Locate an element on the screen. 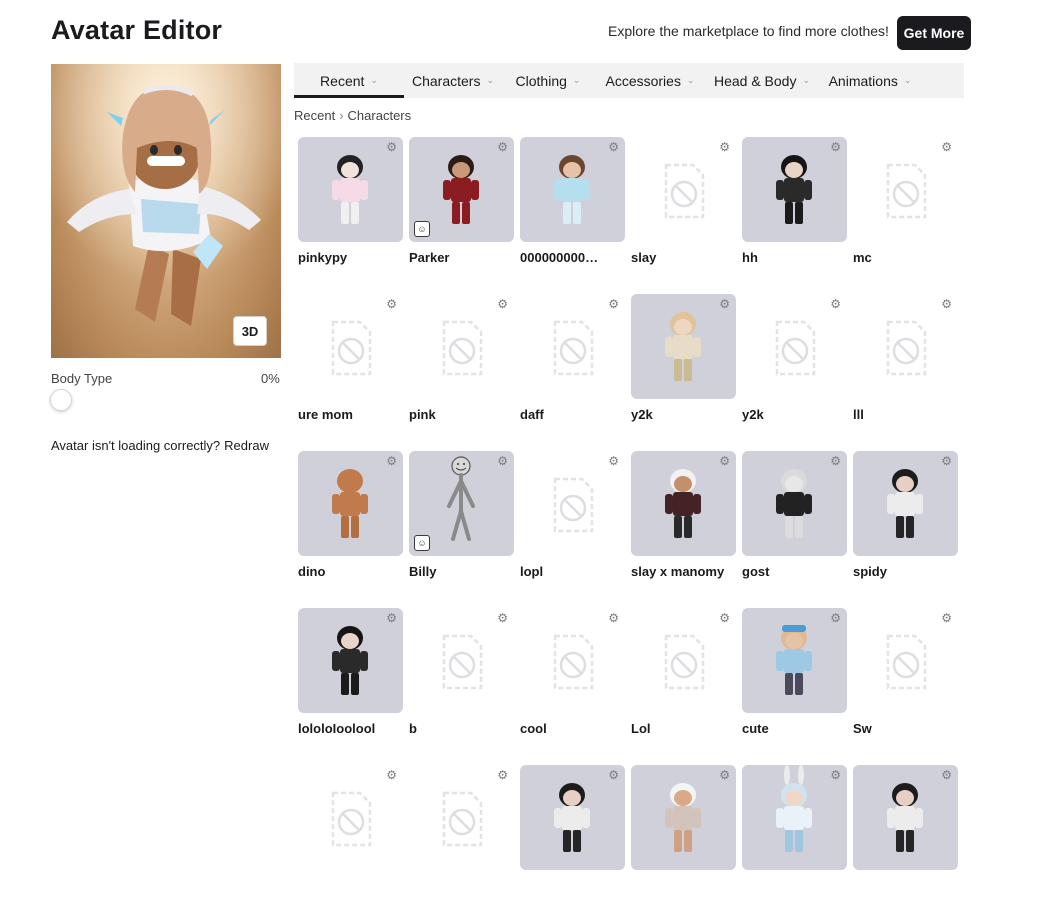  character-card: ⚙ pink is located at coordinates (461, 372).